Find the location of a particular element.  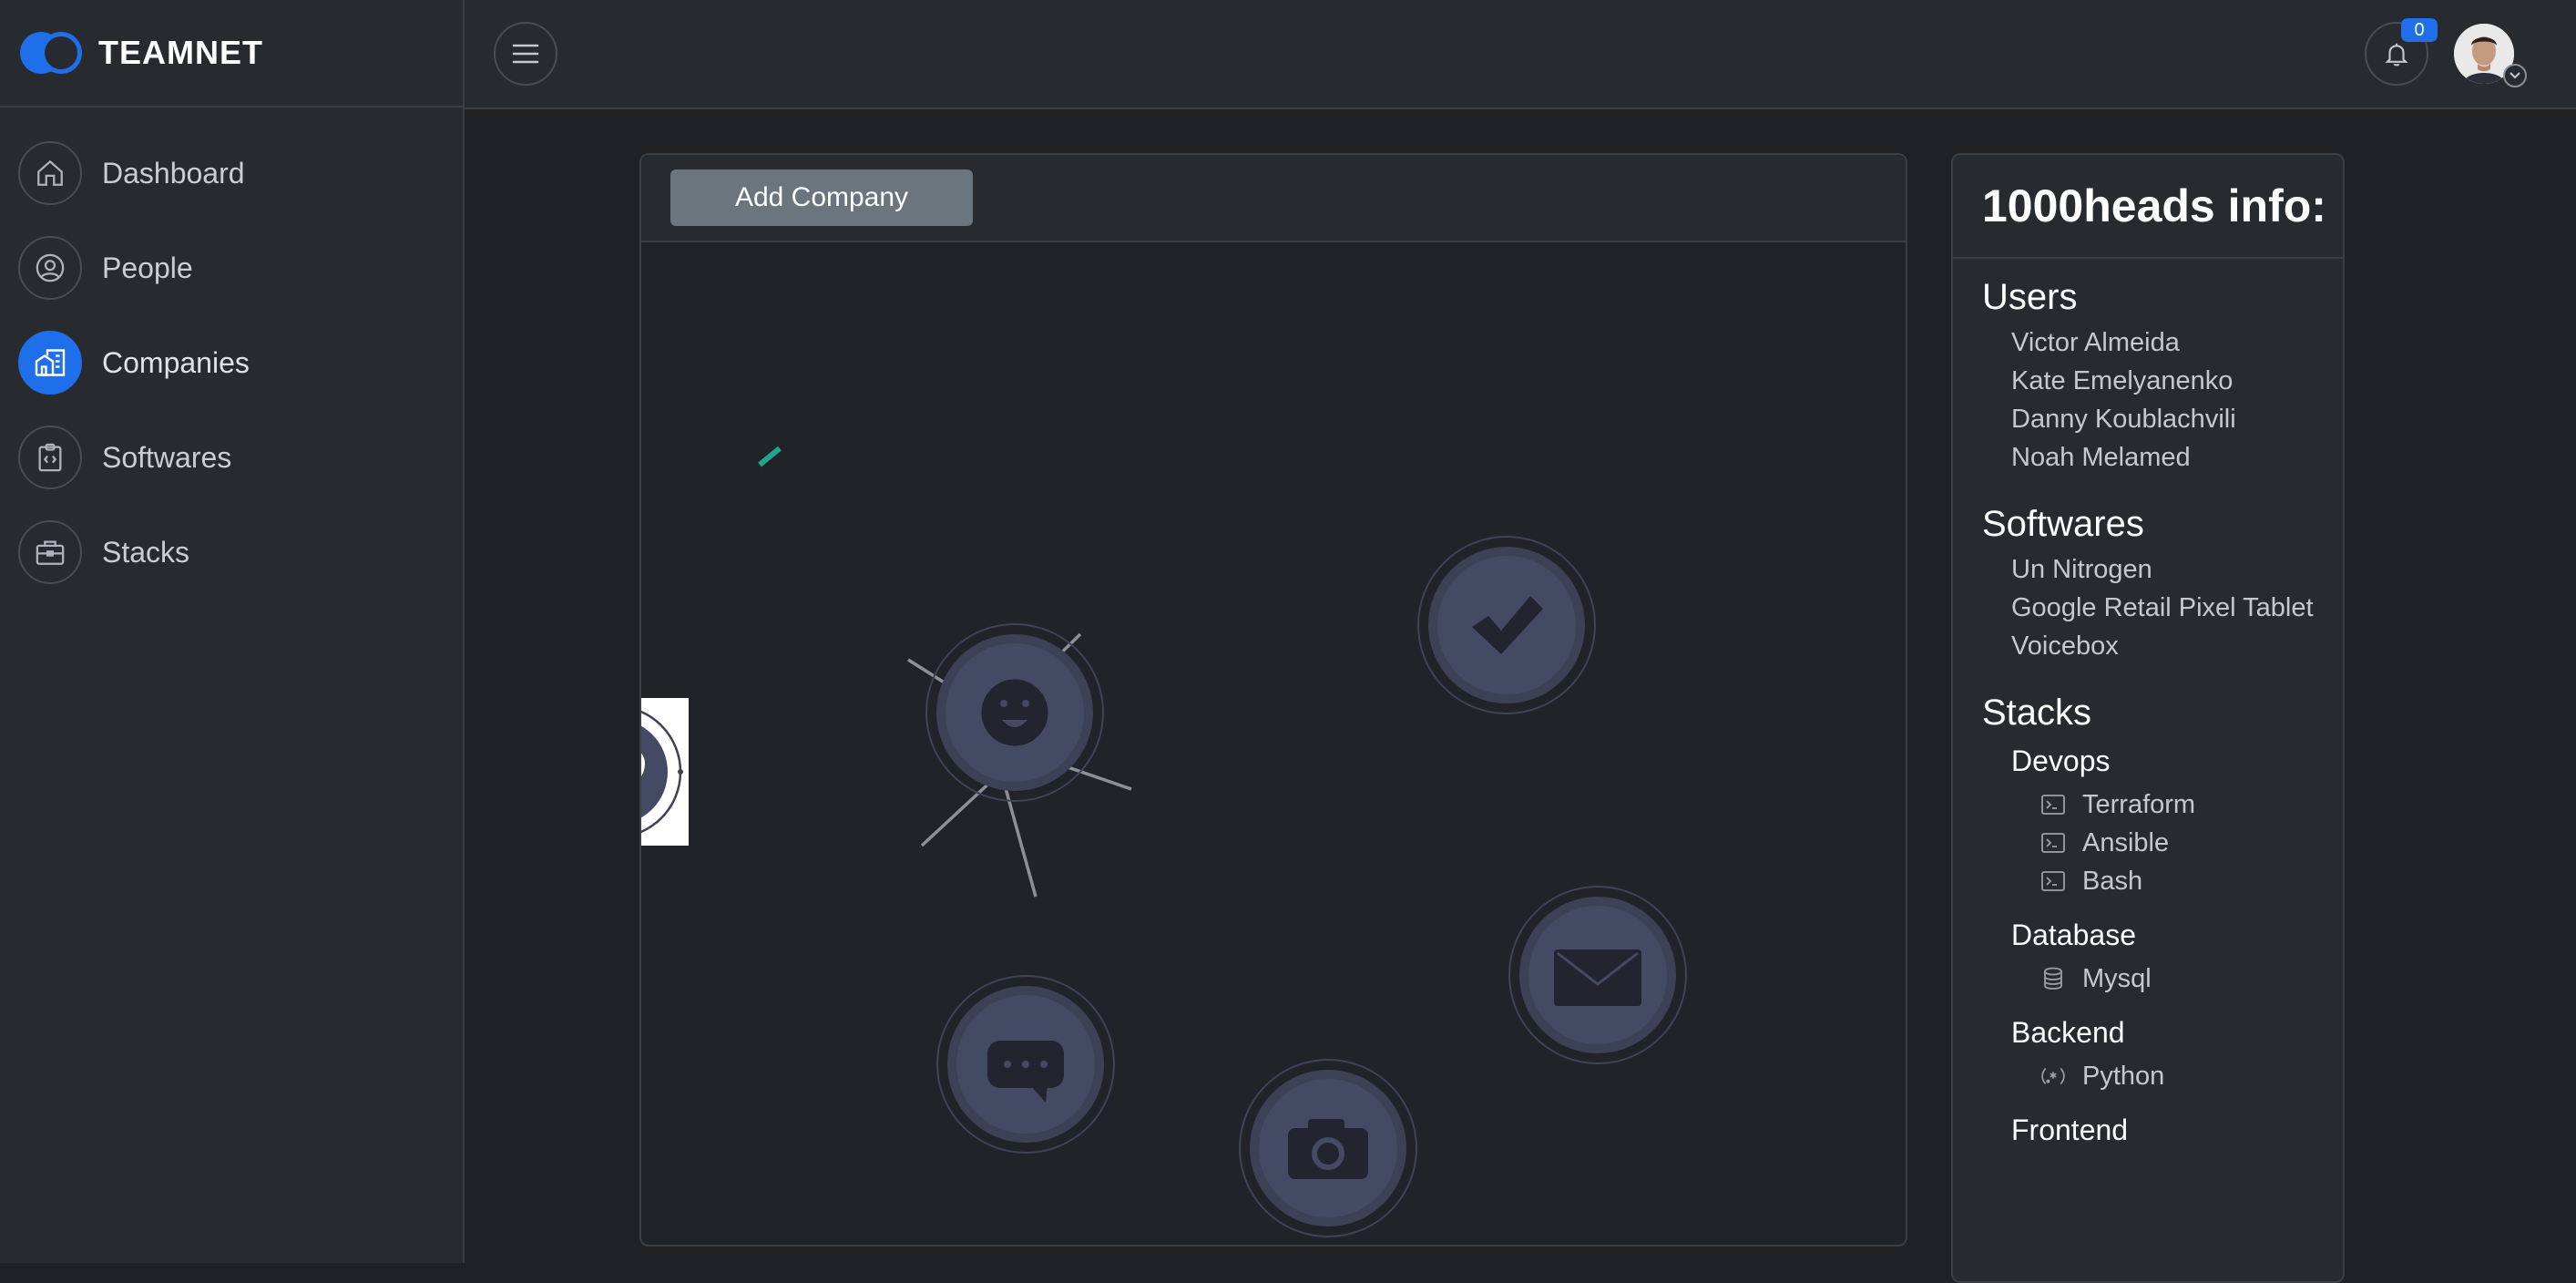

sidebar-item-label: People is located at coordinates (148, 267).